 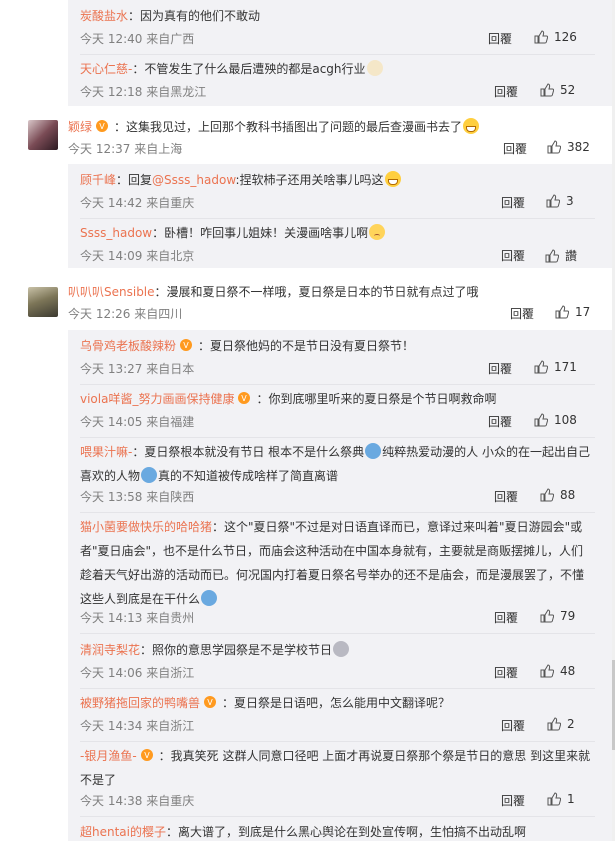 I want to click on reply-body: ：夏日祭根本就没有节日 根本不是什么祭典, so click(x=248, y=452).